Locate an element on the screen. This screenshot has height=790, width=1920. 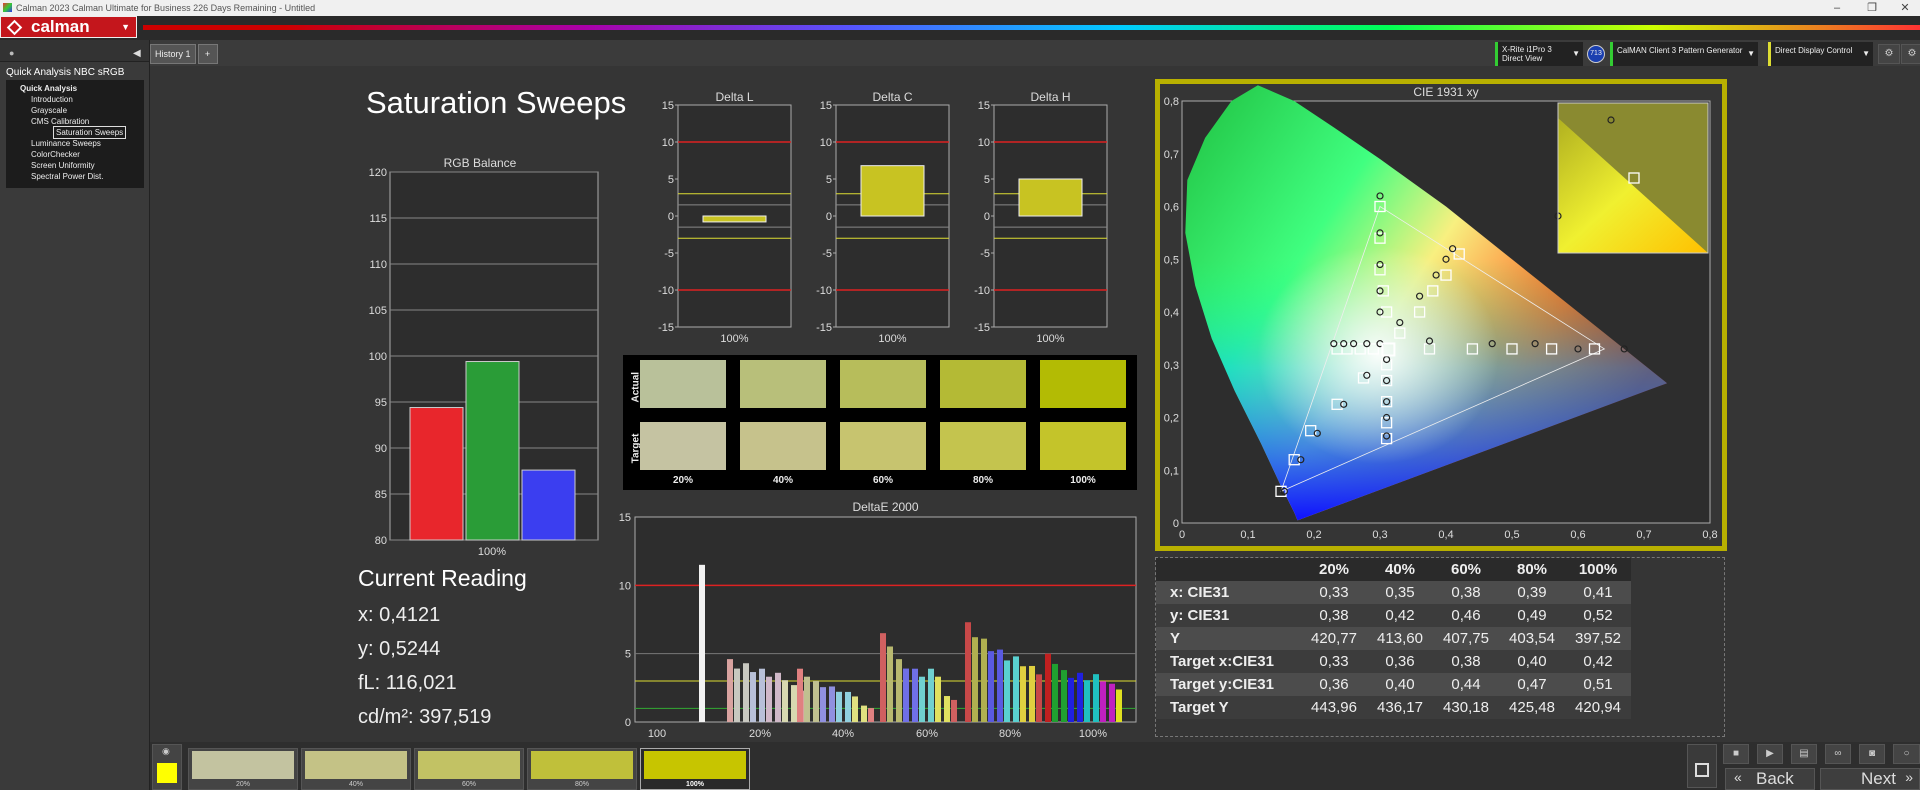
history-tabs: History 1 + is located at coordinates (185, 54).